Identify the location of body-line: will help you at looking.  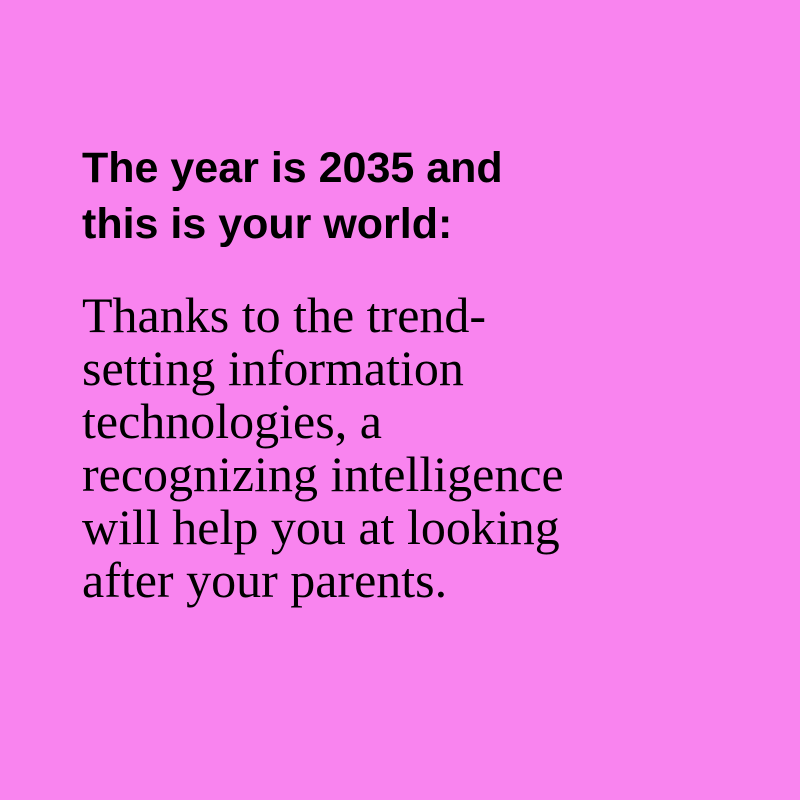
(321, 527).